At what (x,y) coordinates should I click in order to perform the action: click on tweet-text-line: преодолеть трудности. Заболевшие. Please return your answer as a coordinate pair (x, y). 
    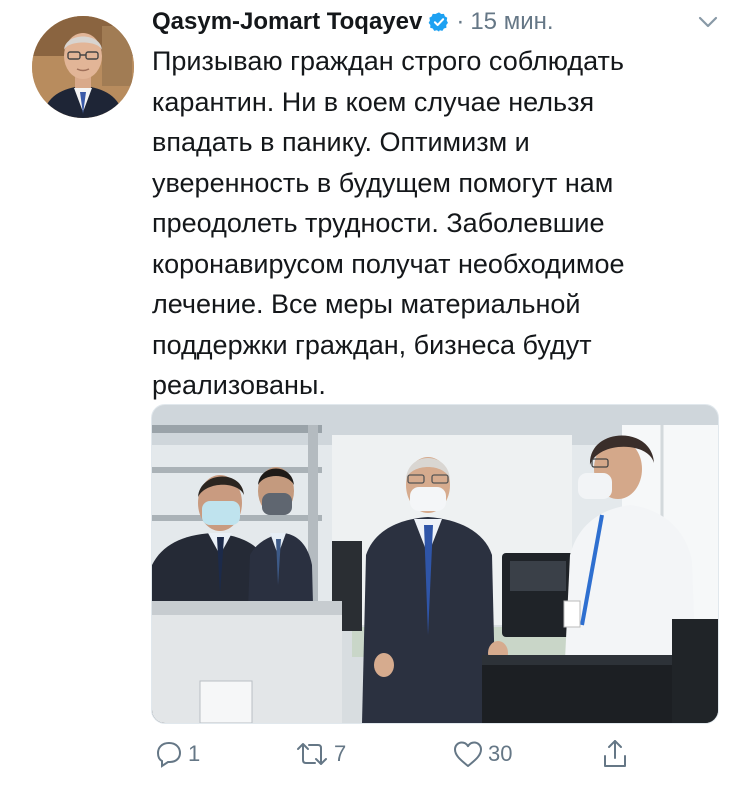
    Looking at the image, I should click on (378, 223).